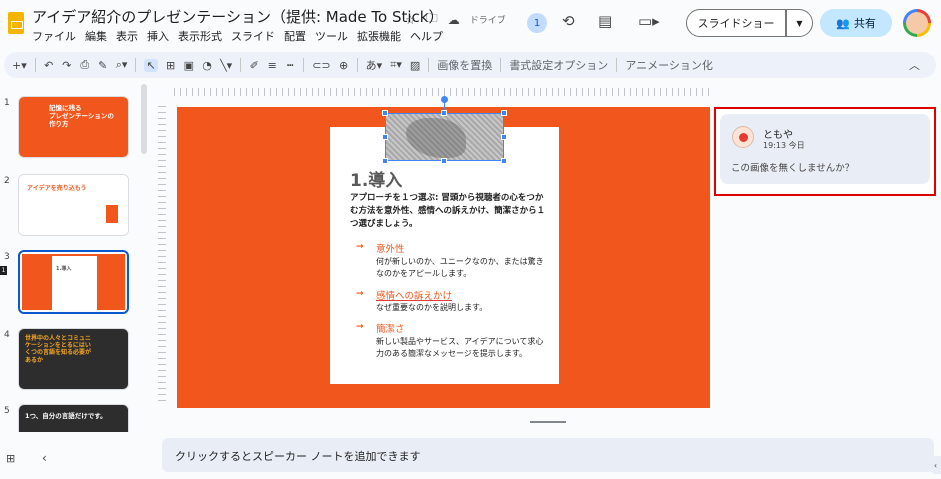  I want to click on cloud-status-icon: ☁, so click(454, 20).